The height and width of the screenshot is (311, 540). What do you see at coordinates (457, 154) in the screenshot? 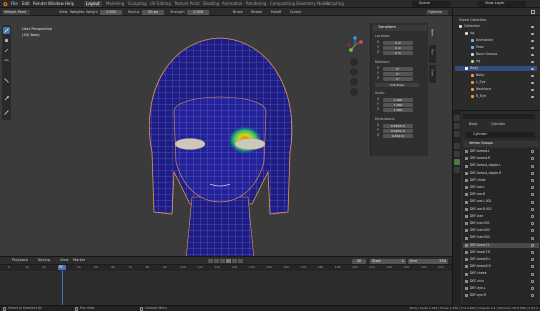
I see `modifier-properties-icon` at bounding box center [457, 154].